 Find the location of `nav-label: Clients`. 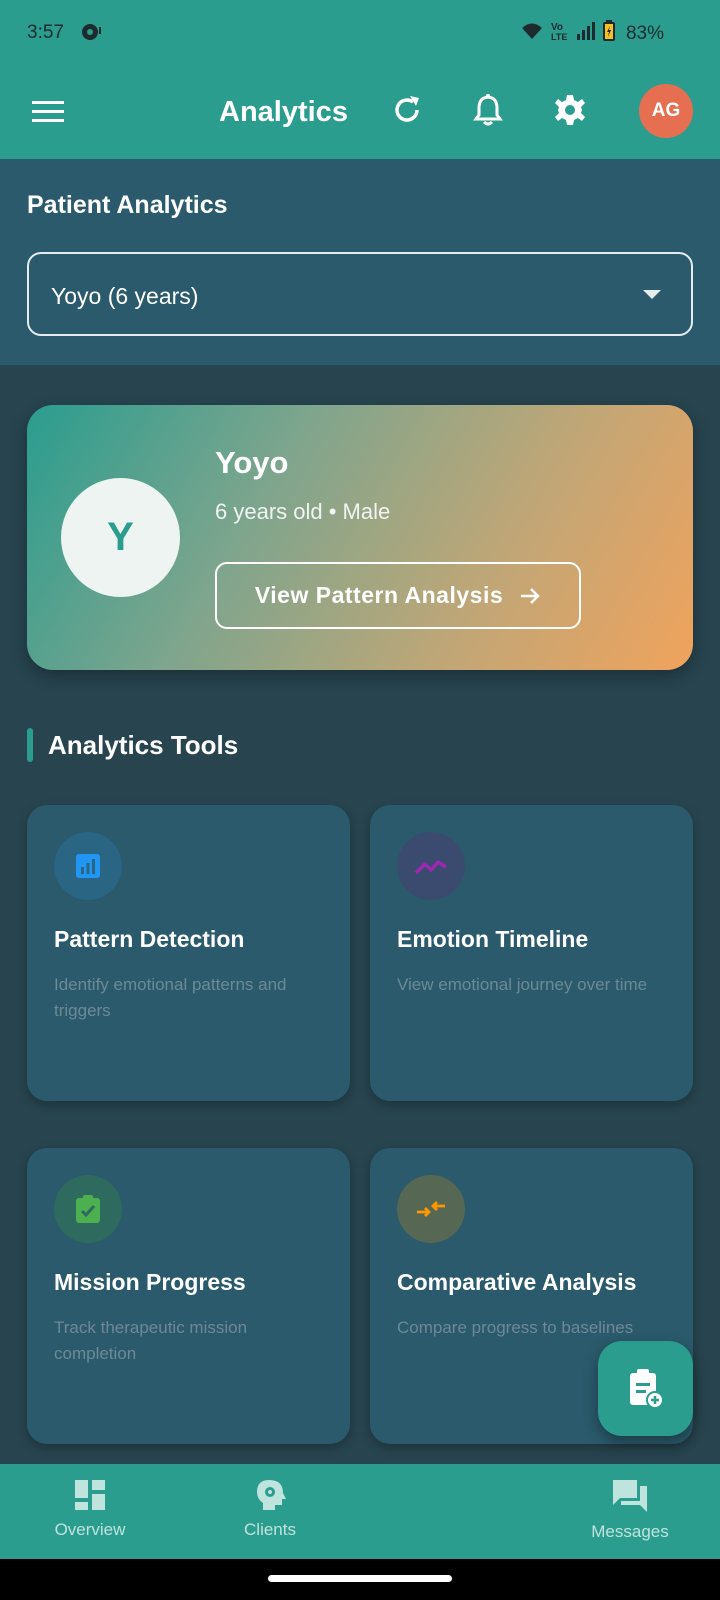

nav-label: Clients is located at coordinates (270, 1529).